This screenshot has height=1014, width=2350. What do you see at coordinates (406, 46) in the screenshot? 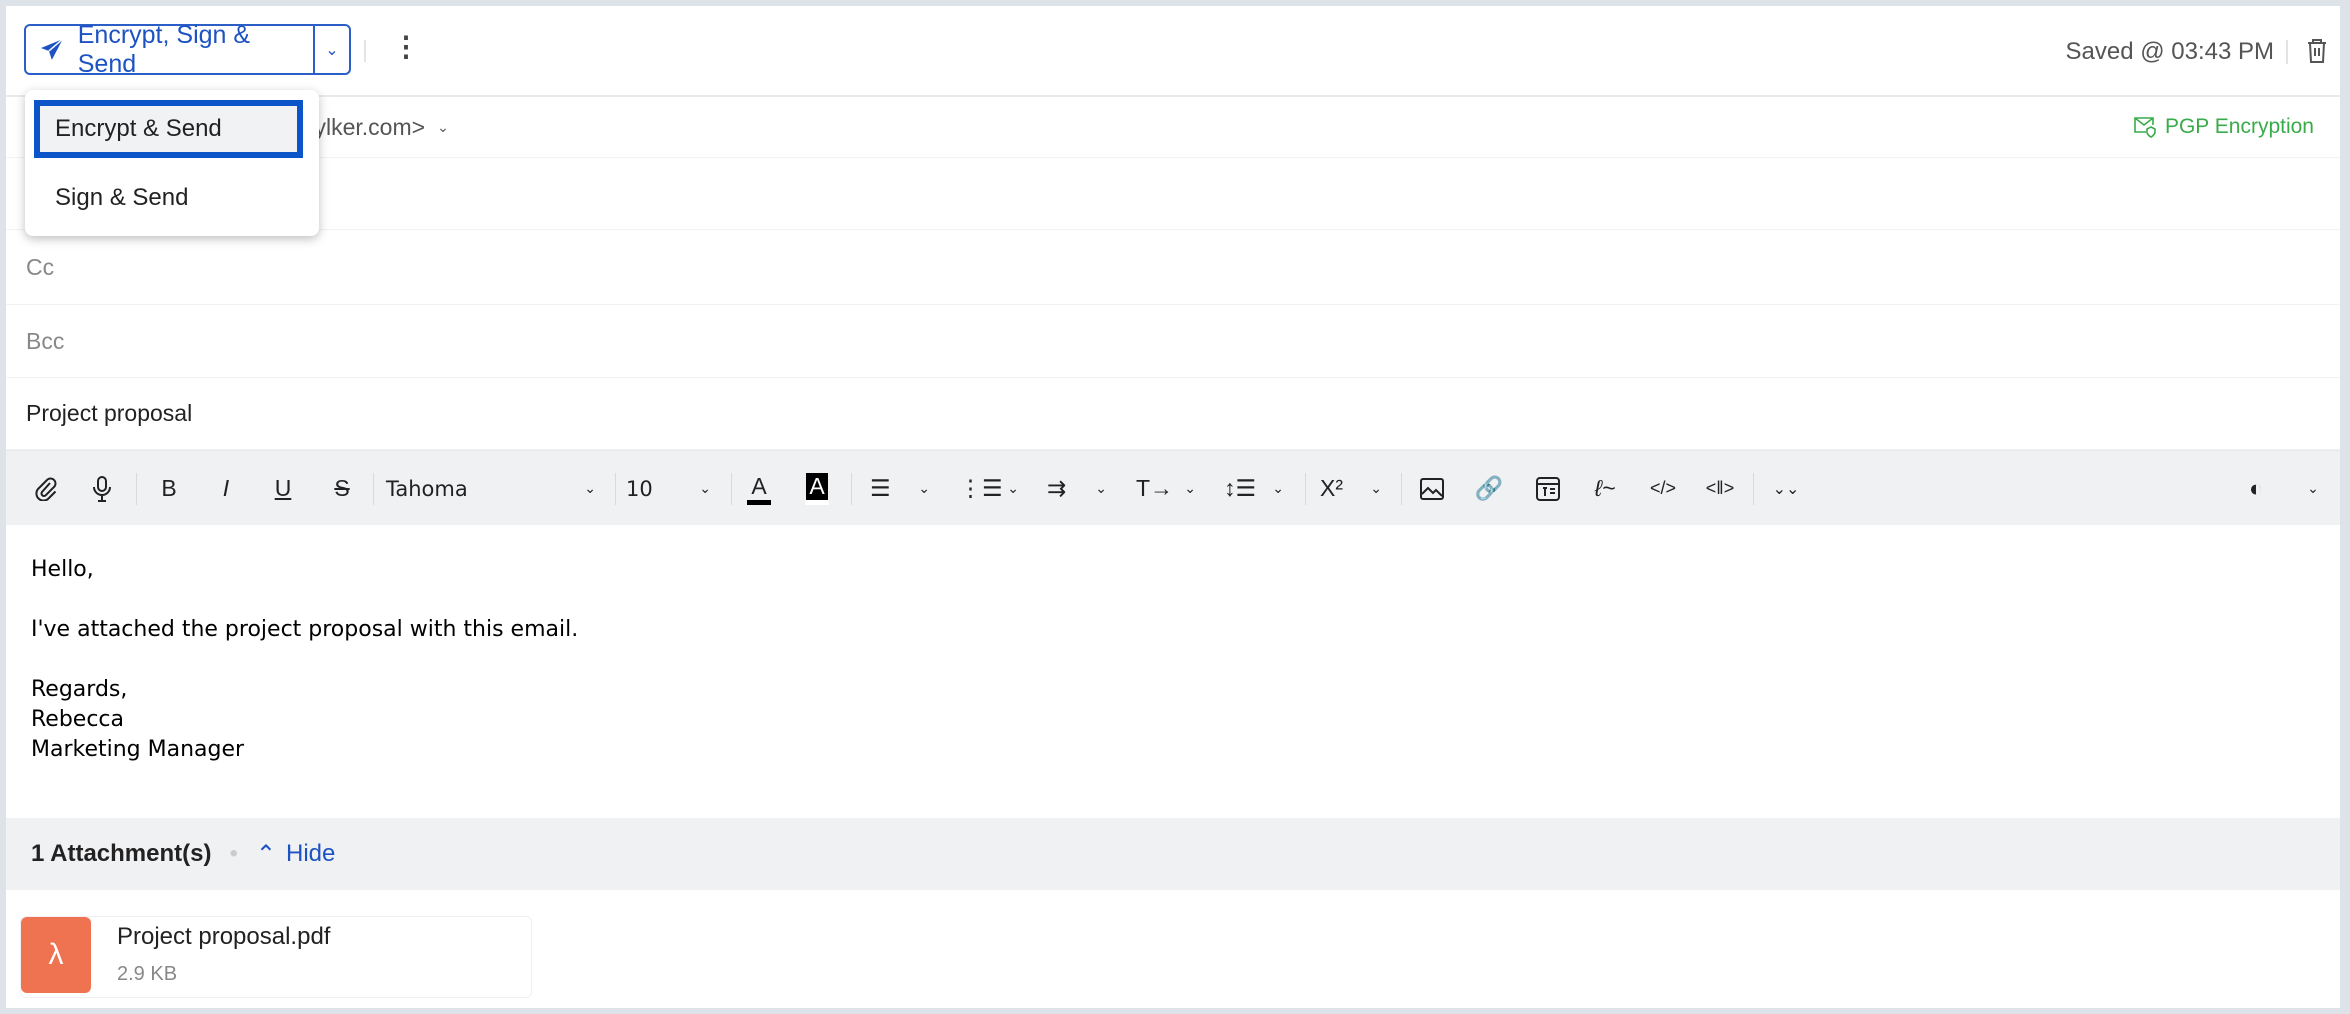
I see `more-options-icon: ⋮` at bounding box center [406, 46].